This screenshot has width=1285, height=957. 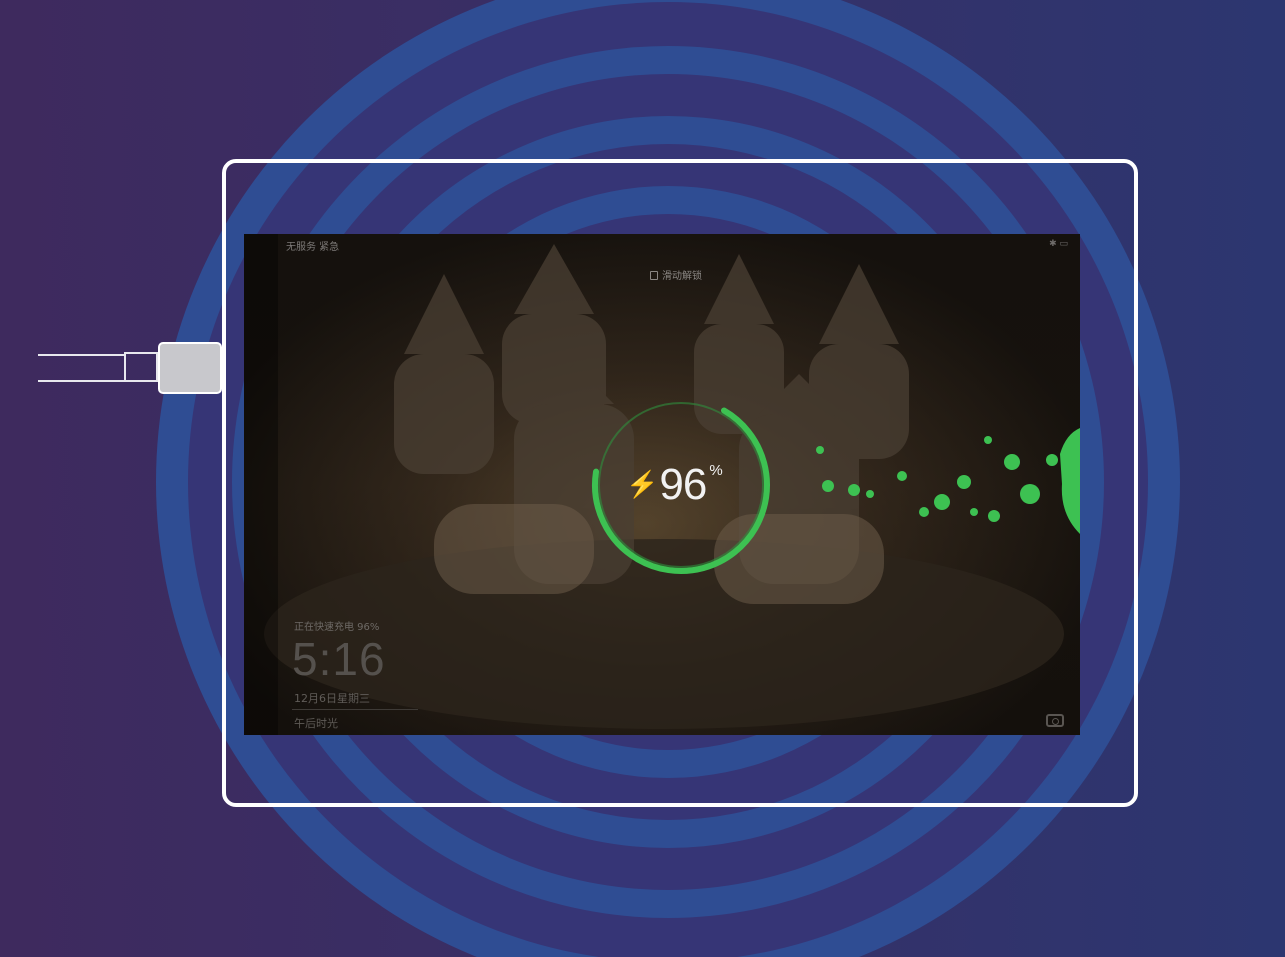 What do you see at coordinates (1058, 244) in the screenshot?
I see `status-icons: ✱ ▭` at bounding box center [1058, 244].